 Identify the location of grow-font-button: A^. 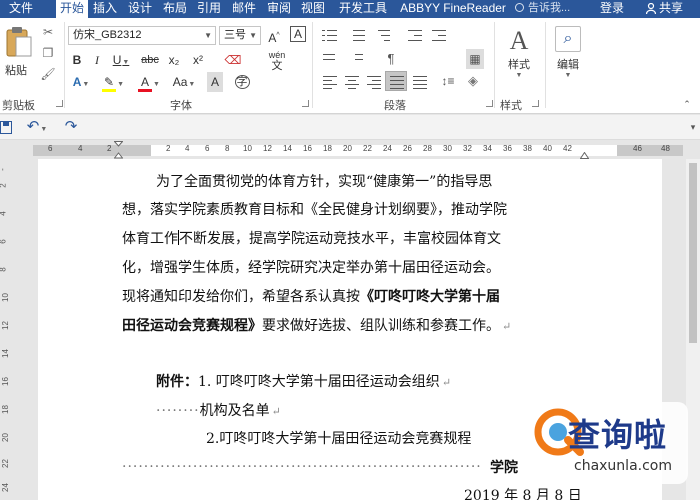
(274, 36).